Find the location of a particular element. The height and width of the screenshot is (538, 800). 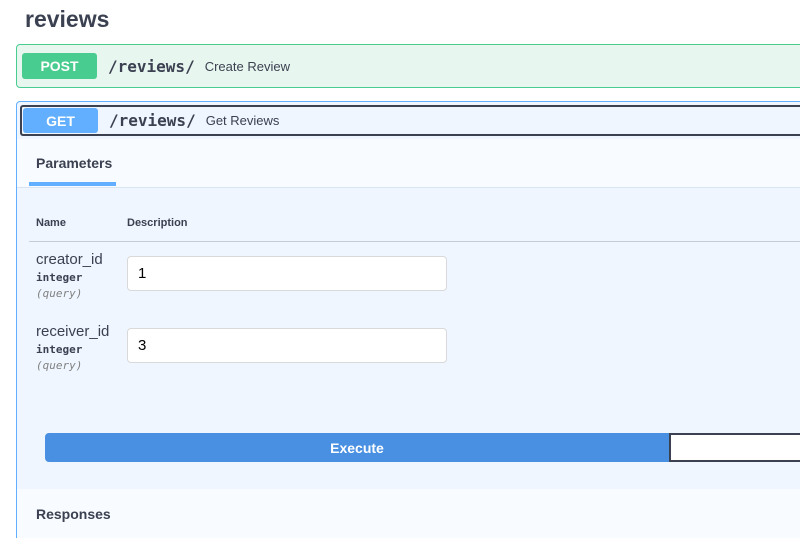

tab-active-indicator is located at coordinates (72, 184).